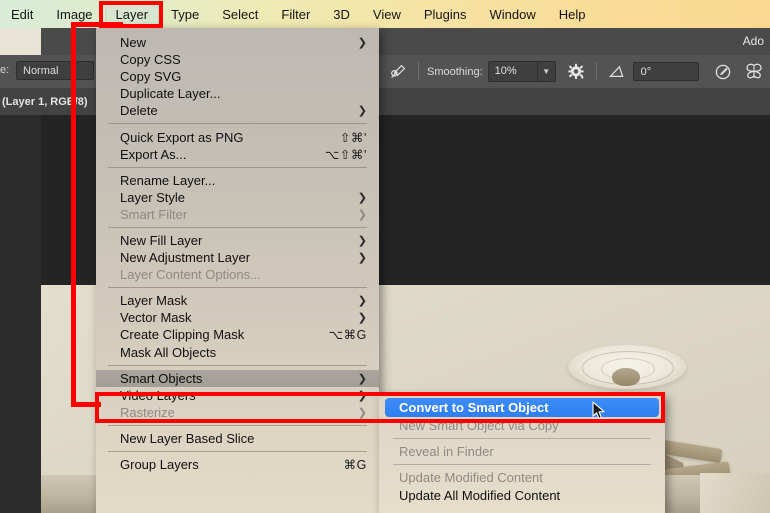 Image resolution: width=770 pixels, height=513 pixels. Describe the element at coordinates (471, 478) in the screenshot. I see `submenu-item-label: Update Modified Content` at that location.